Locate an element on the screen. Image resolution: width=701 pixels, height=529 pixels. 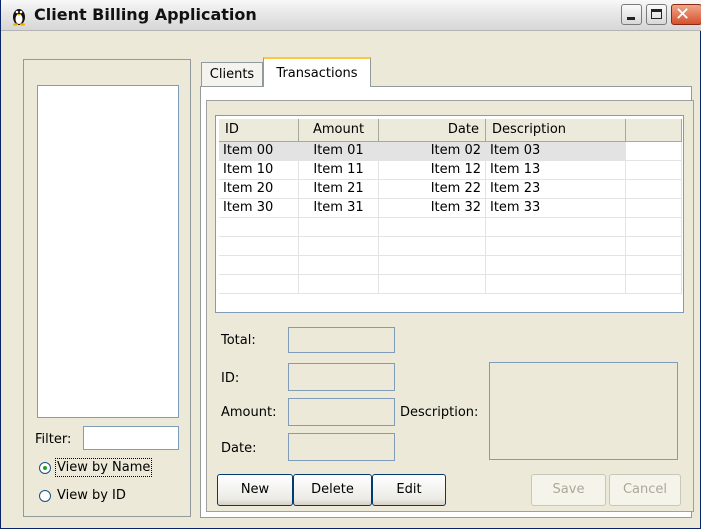
id-field is located at coordinates (341, 377).